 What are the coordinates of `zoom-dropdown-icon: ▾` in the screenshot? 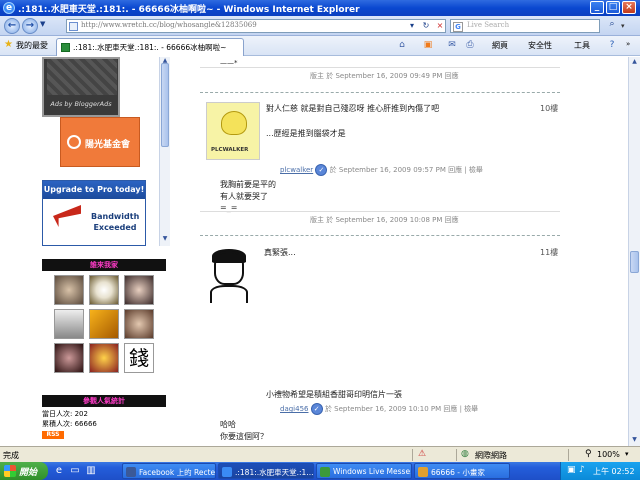 It's located at (627, 454).